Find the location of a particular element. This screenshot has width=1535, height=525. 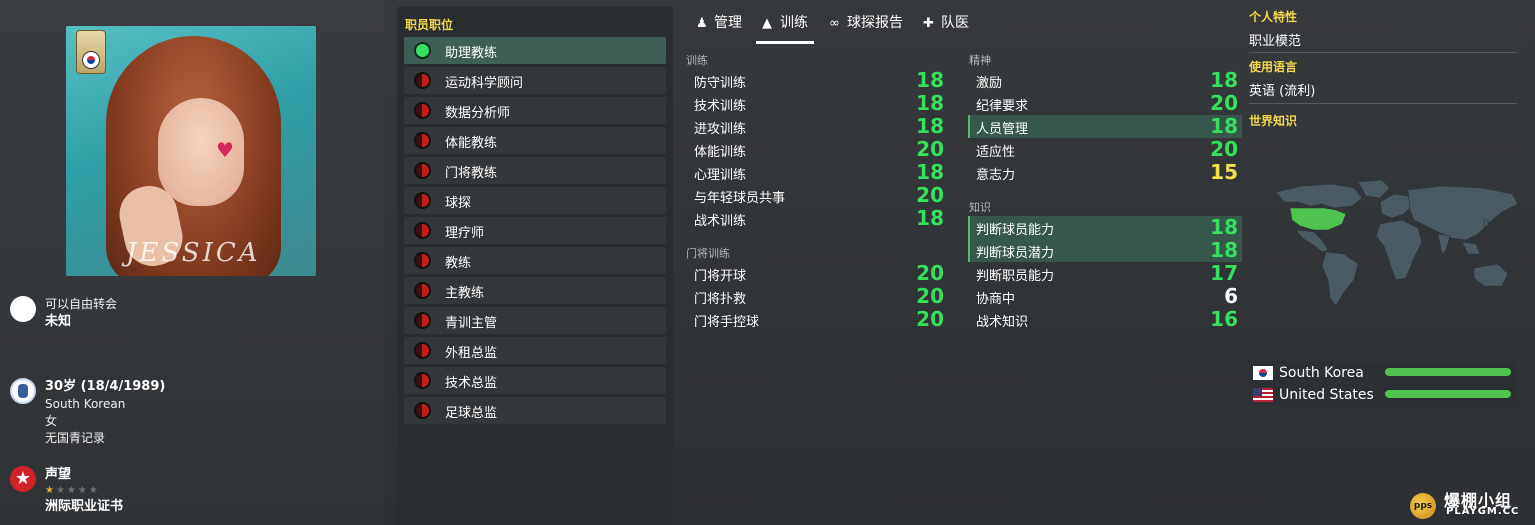

attribute-name: 判断职员能力 is located at coordinates (1015, 276).